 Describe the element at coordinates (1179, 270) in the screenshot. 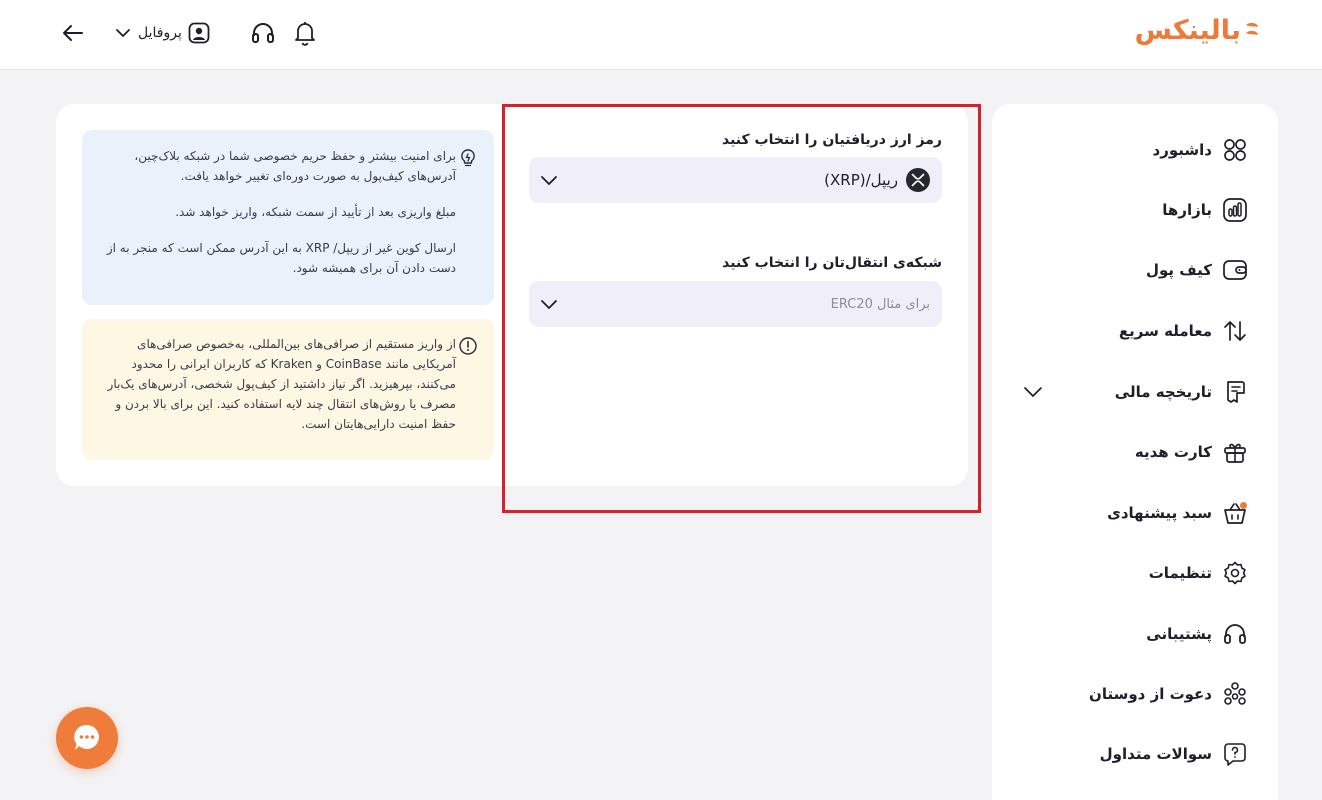

I see `sidebar-item-label: کیف پول` at that location.